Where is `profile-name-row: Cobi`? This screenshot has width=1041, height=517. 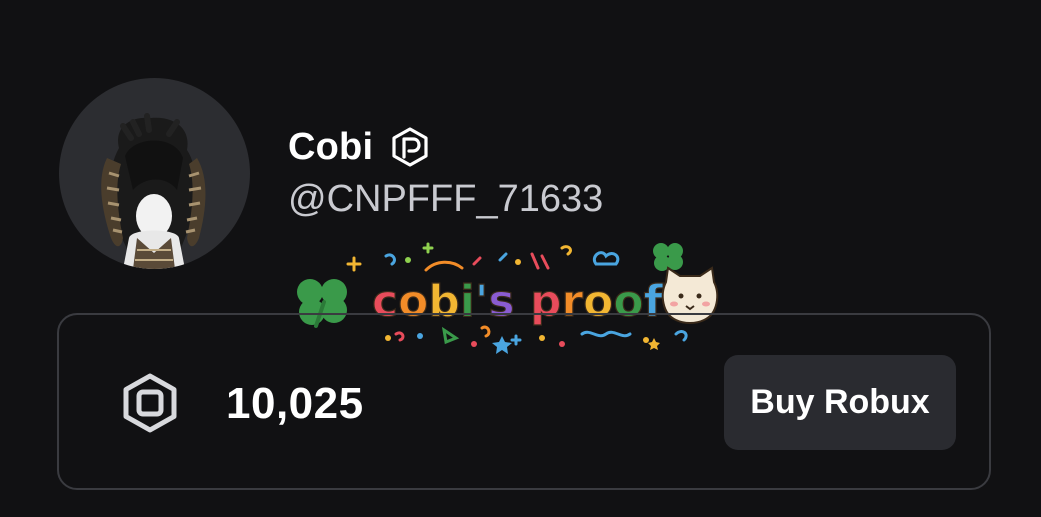
profile-name-row: Cobi is located at coordinates (359, 147).